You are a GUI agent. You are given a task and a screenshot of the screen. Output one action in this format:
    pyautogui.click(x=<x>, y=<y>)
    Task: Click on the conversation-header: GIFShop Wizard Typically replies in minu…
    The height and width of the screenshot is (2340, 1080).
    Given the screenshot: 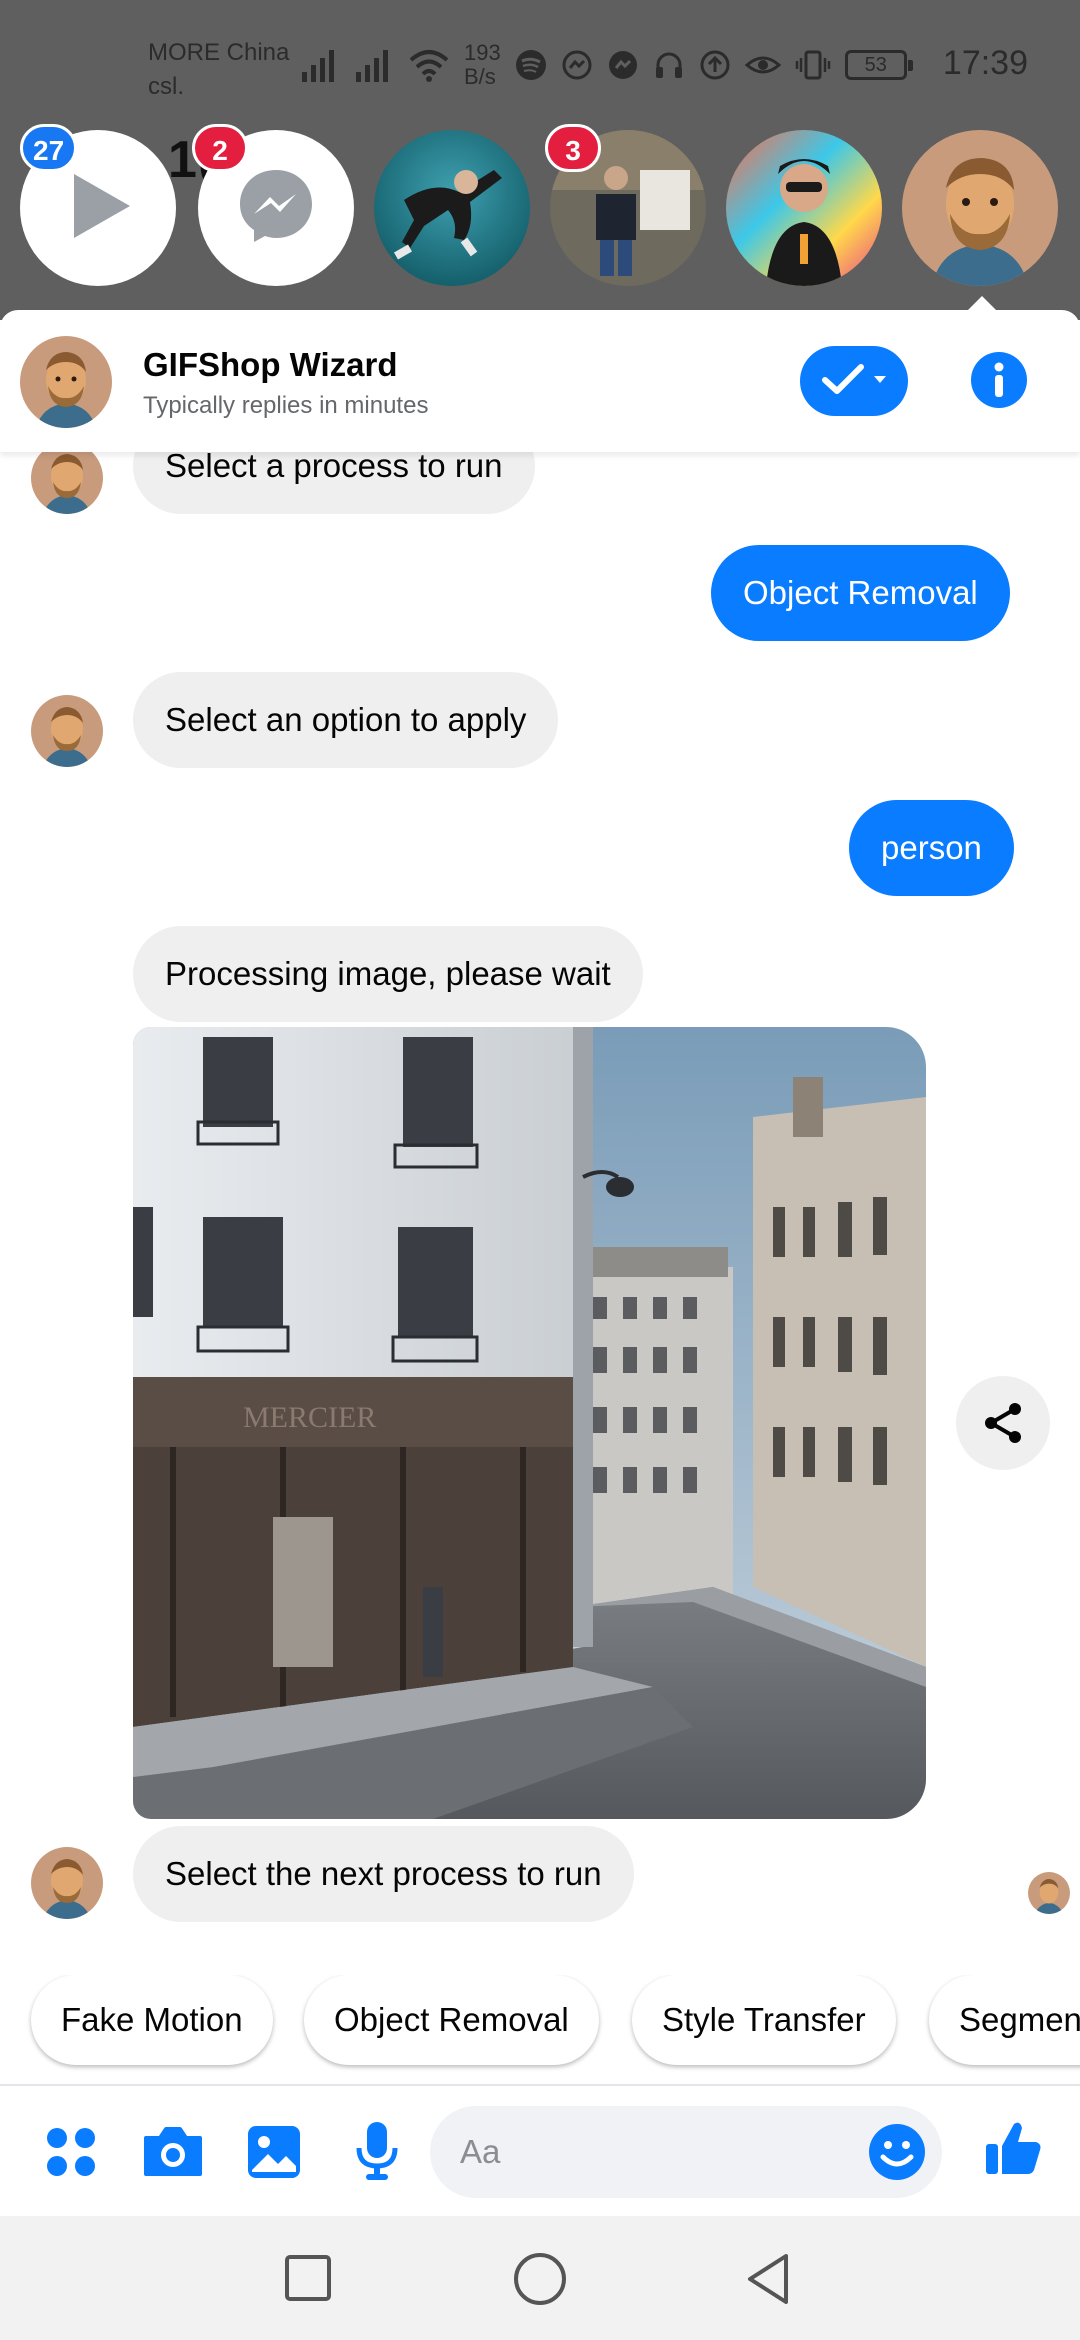 What is the action you would take?
    pyautogui.click(x=540, y=381)
    